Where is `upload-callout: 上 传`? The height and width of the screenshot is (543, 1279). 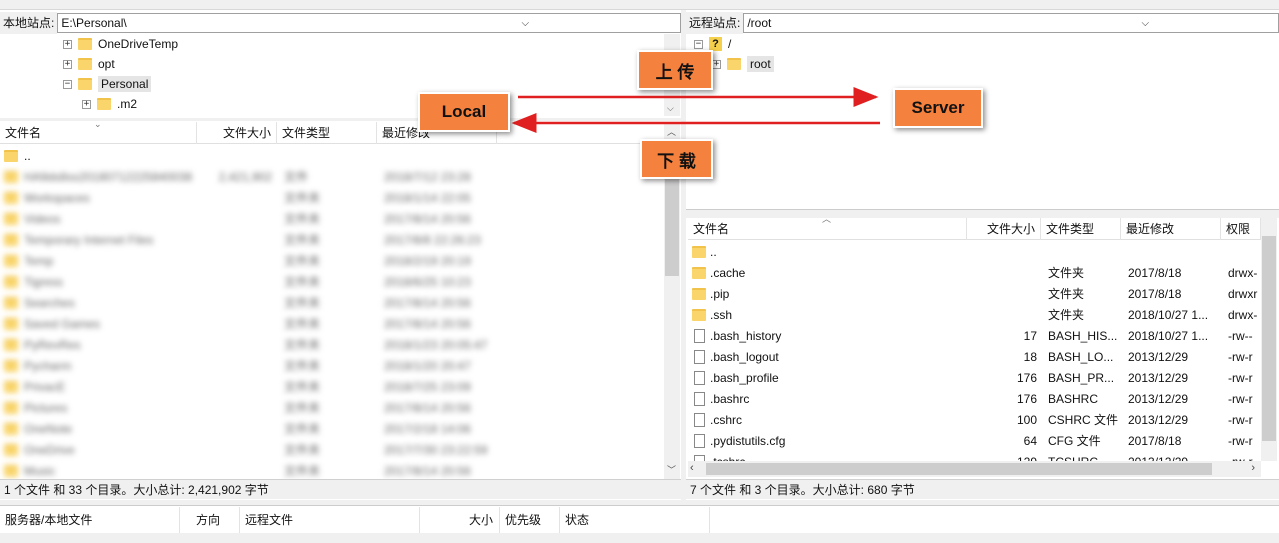
upload-callout: 上 传 is located at coordinates (675, 70).